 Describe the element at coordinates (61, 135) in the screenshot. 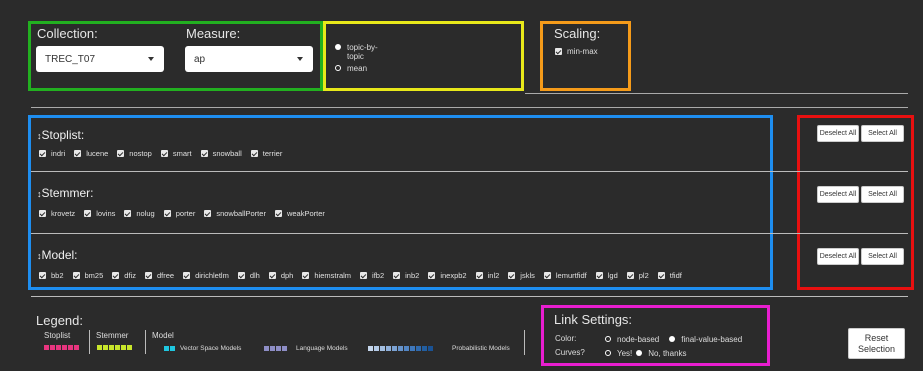

I see `stoplist-title: ↕Stoplist:` at that location.